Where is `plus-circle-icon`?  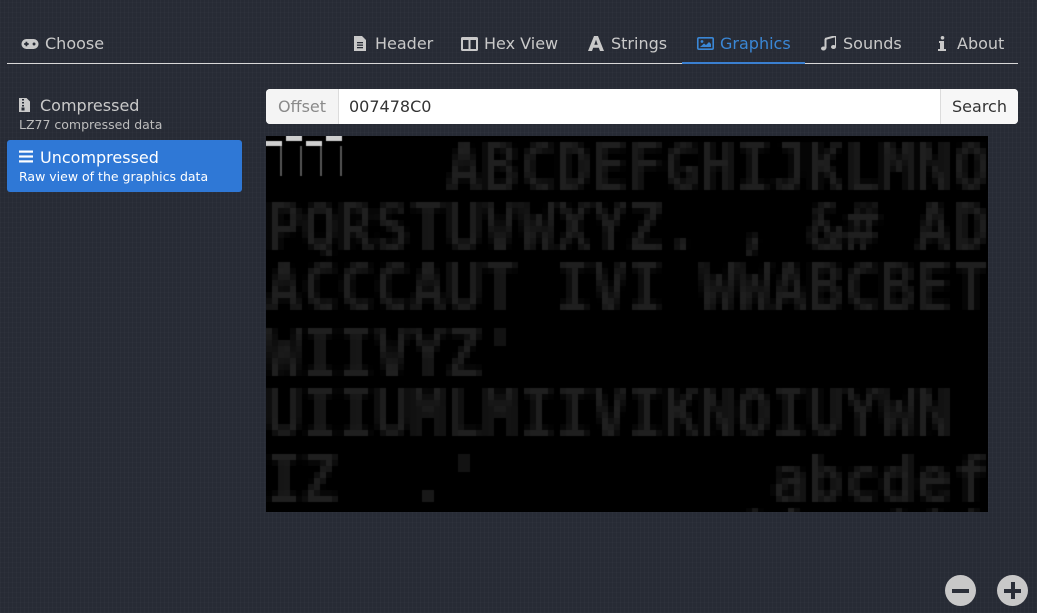 plus-circle-icon is located at coordinates (1012, 590).